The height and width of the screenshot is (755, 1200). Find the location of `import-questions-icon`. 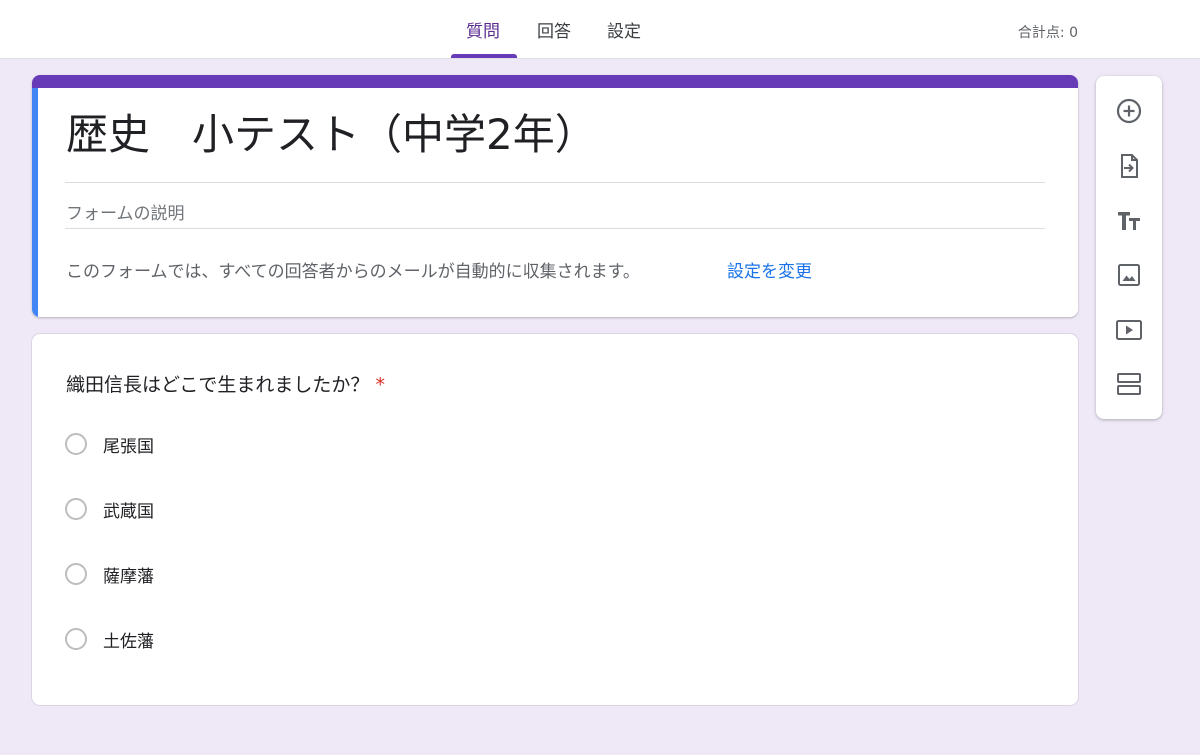

import-questions-icon is located at coordinates (1129, 166).